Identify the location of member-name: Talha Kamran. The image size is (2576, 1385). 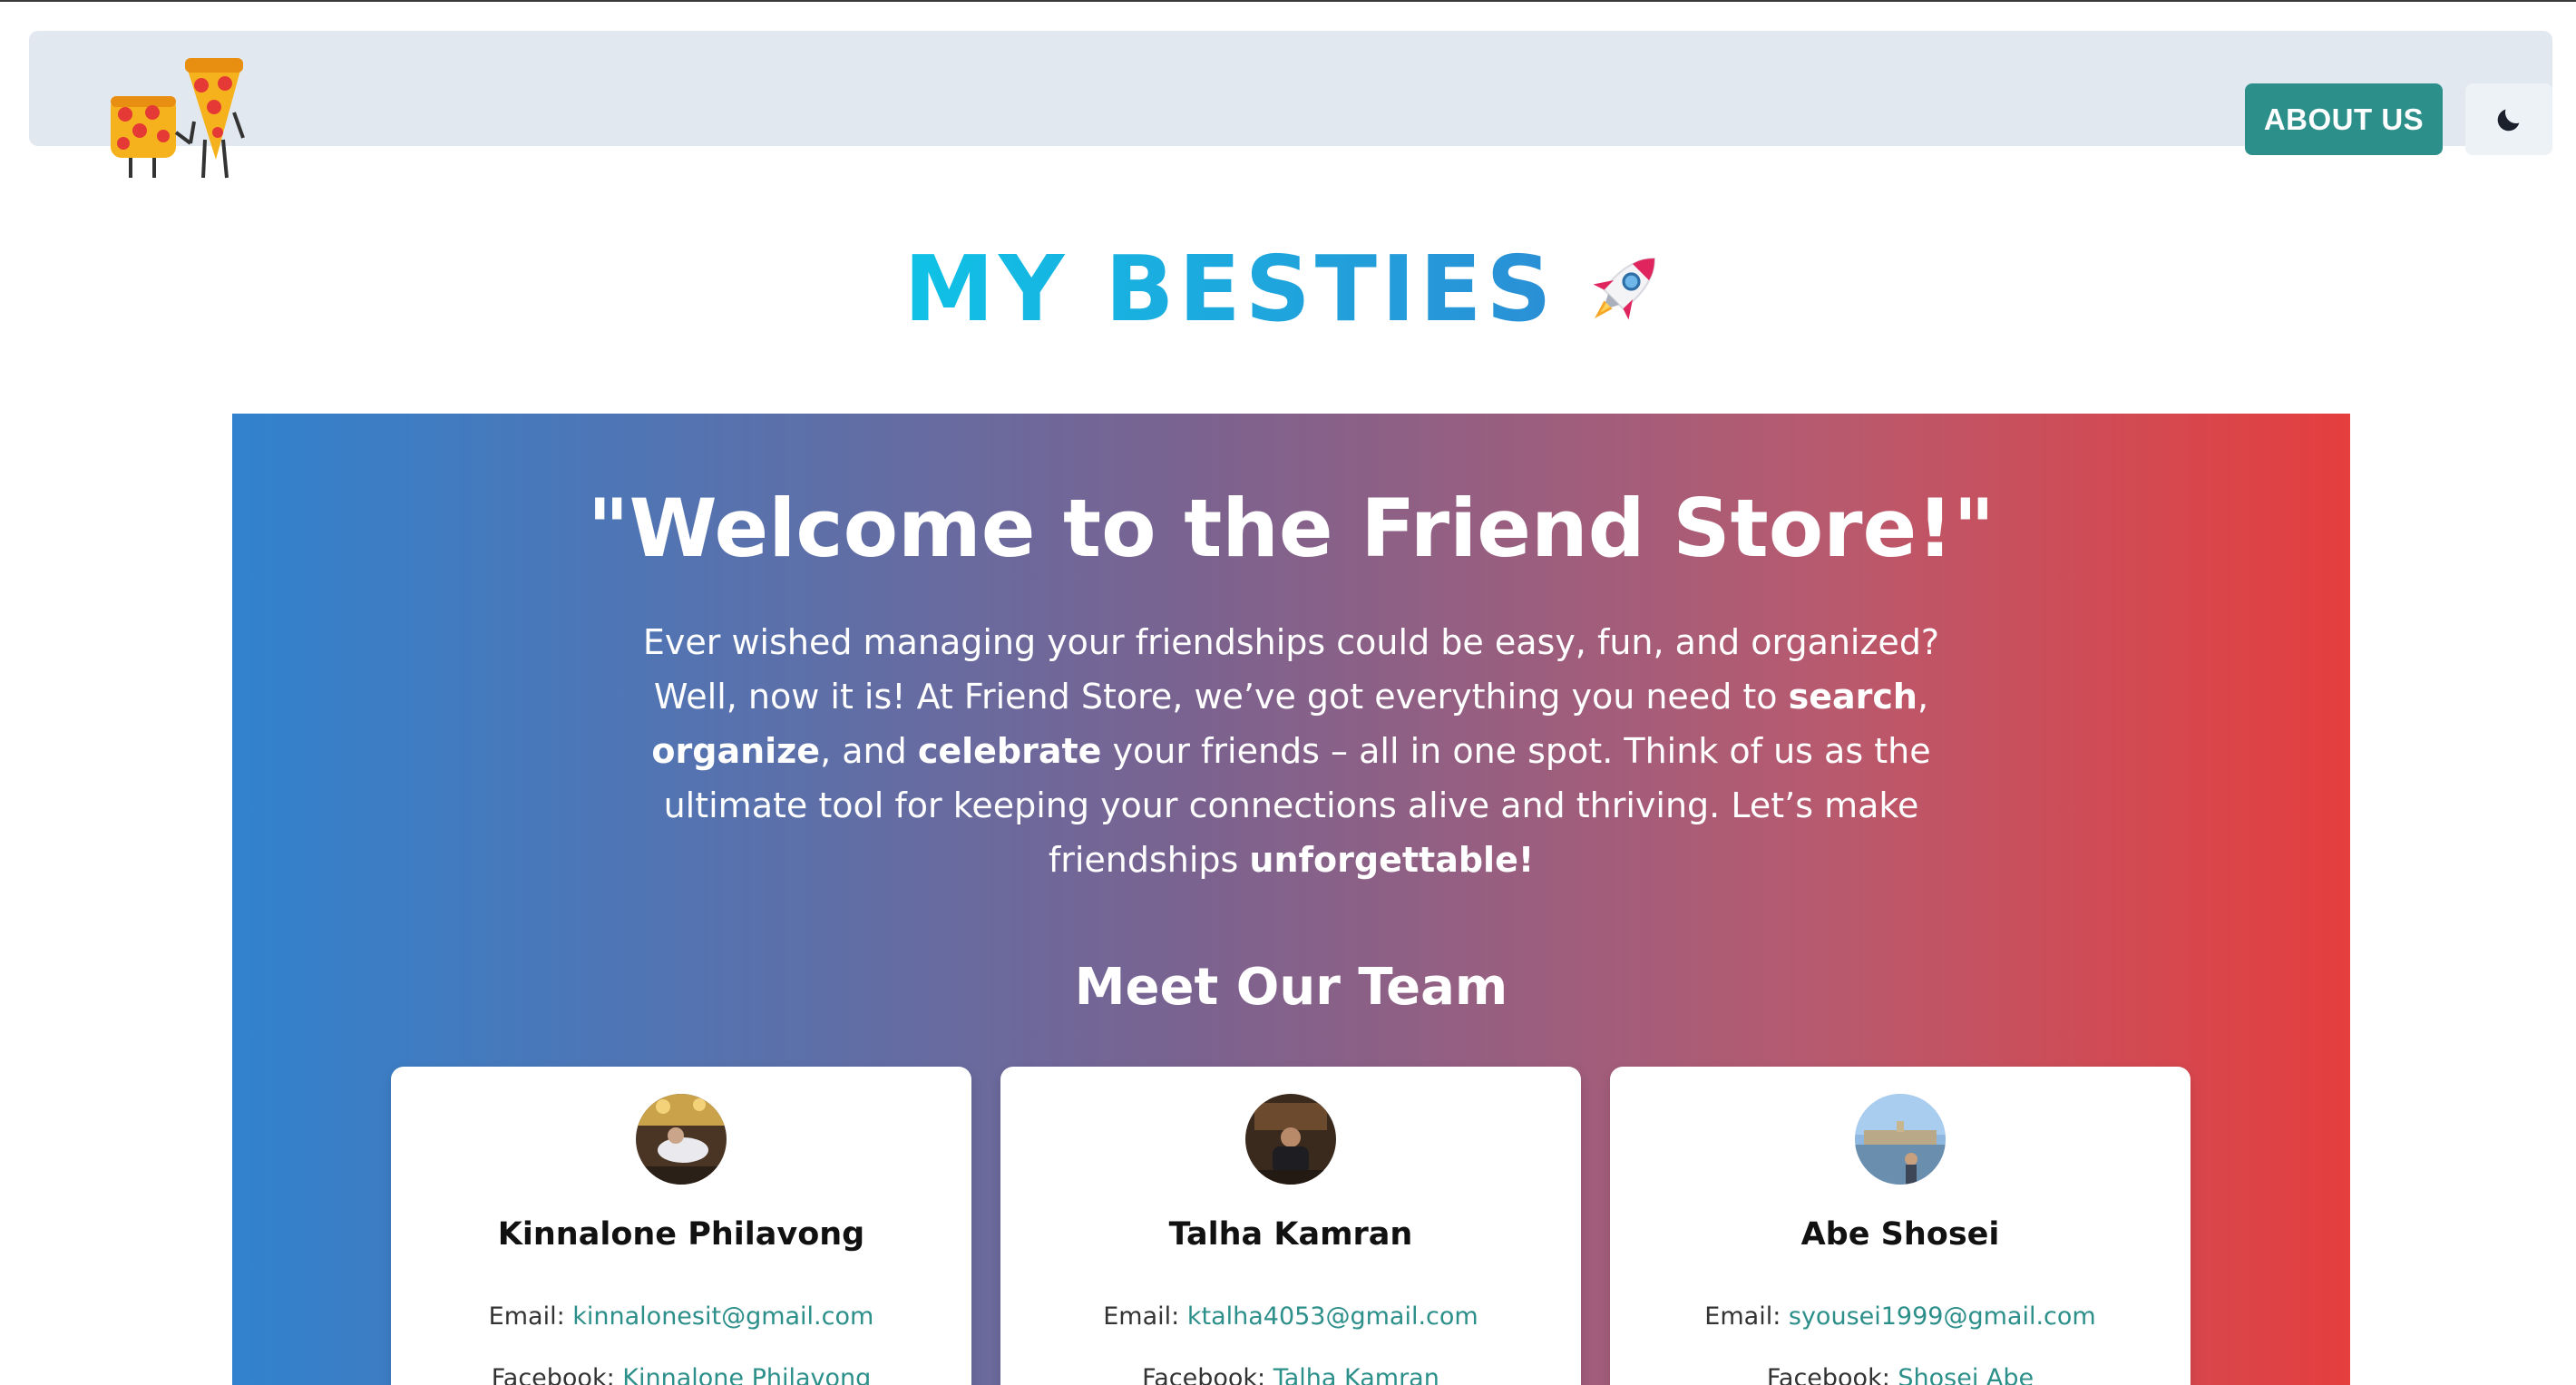
(1290, 1234).